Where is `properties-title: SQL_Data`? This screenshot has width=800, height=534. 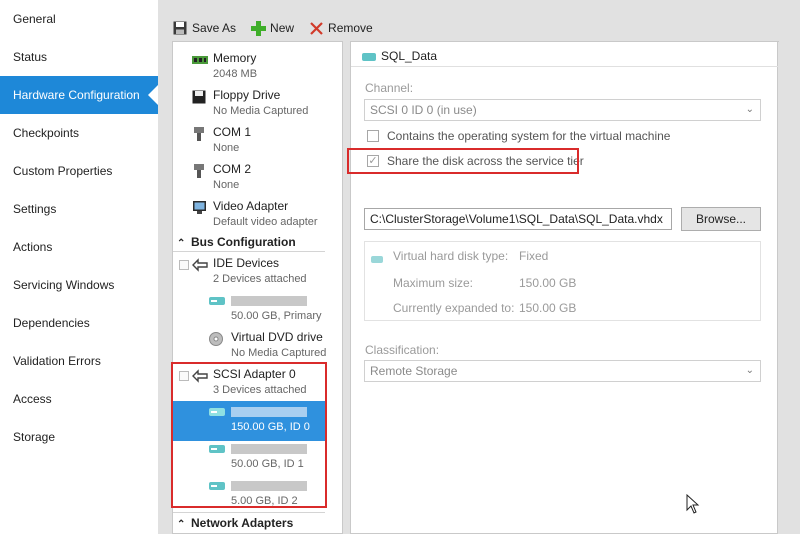 properties-title: SQL_Data is located at coordinates (409, 56).